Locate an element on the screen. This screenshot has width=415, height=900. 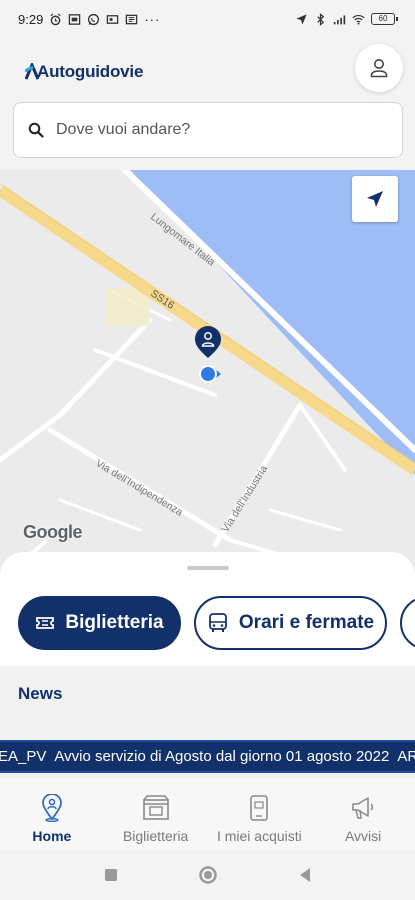
sheet-drag-handle is located at coordinates (208, 568).